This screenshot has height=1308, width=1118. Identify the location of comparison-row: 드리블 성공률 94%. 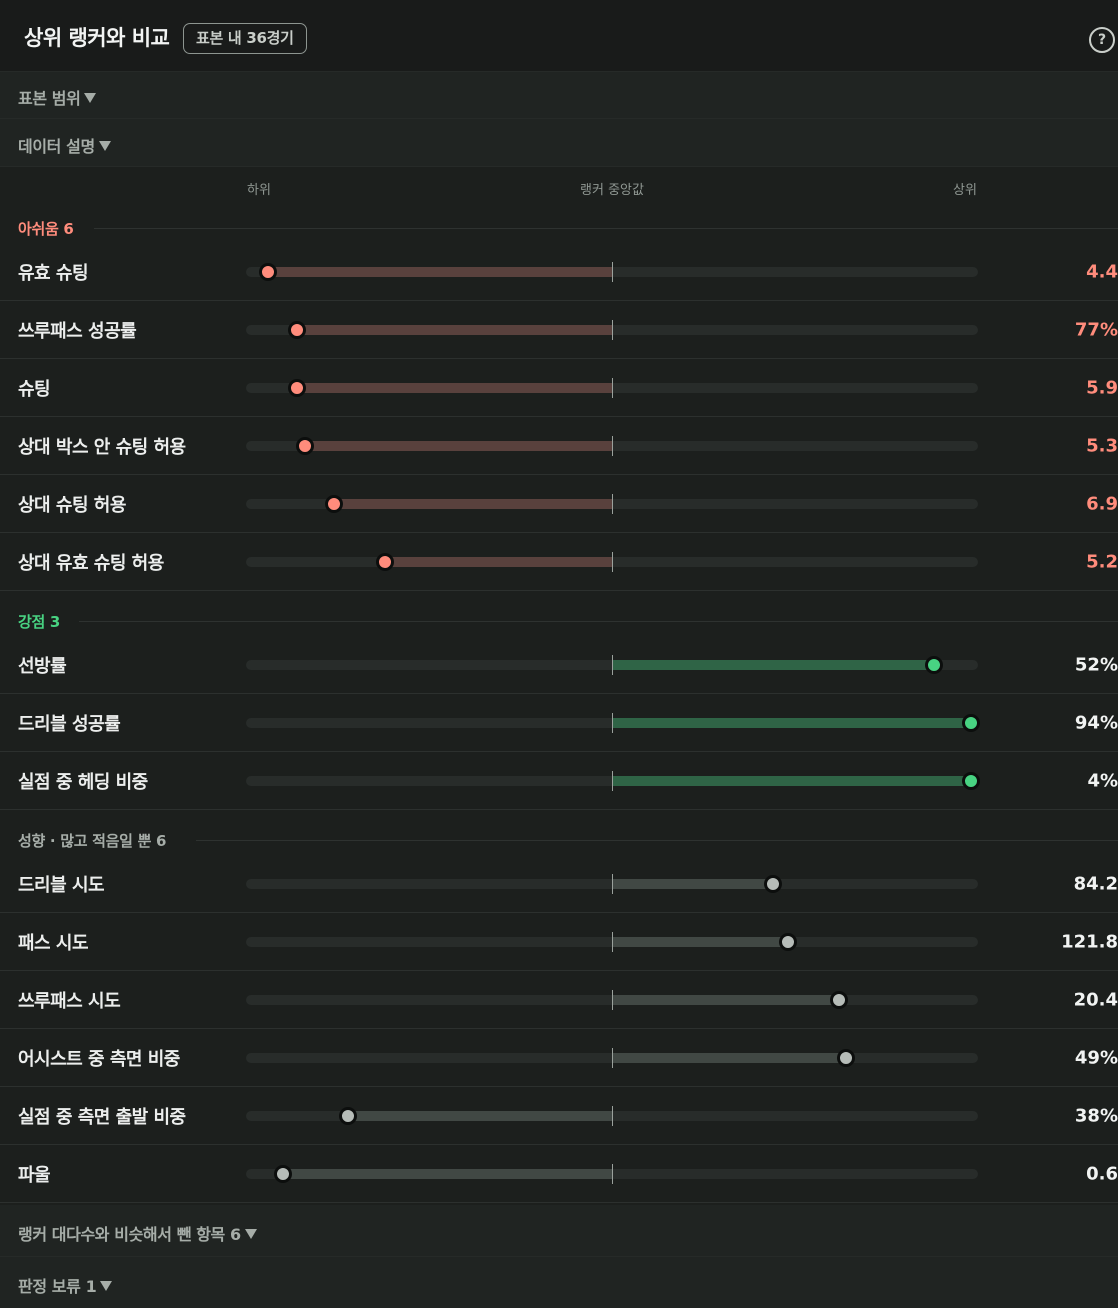
(559, 723).